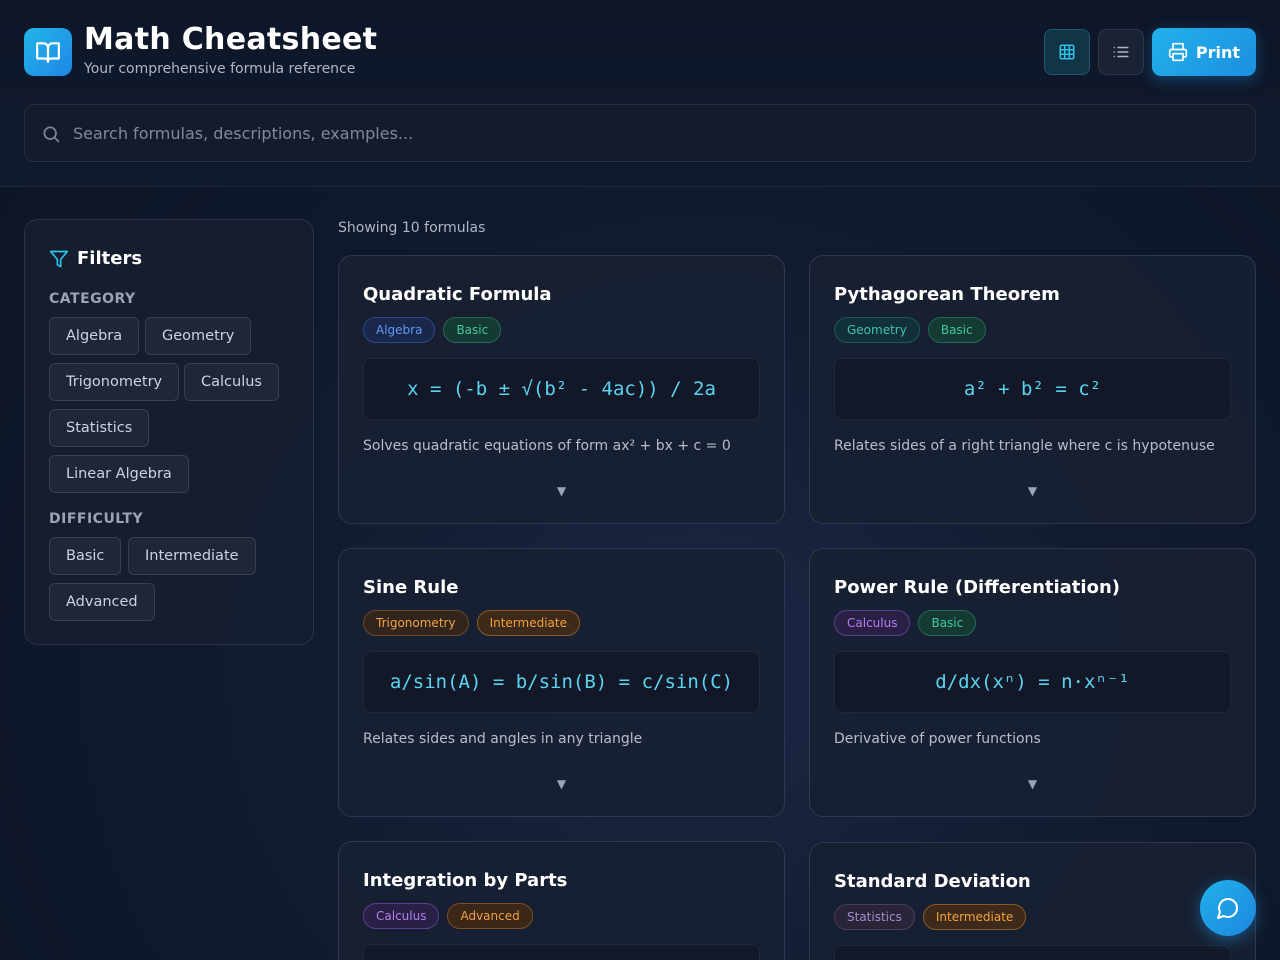  What do you see at coordinates (59, 258) in the screenshot?
I see `filter-icon` at bounding box center [59, 258].